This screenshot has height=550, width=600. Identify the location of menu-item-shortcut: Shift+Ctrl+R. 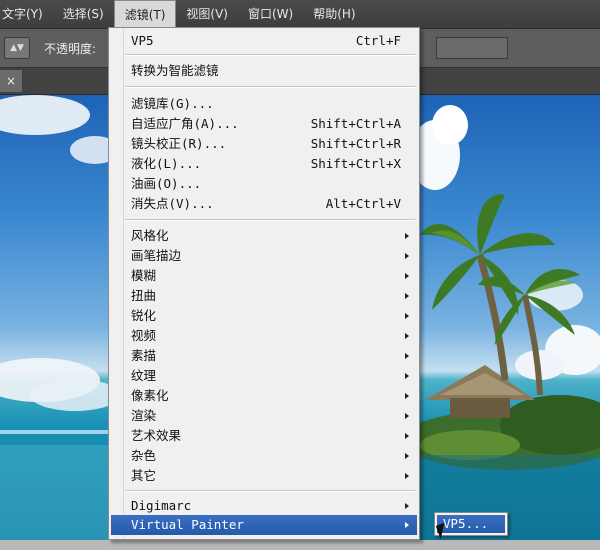
(355, 143).